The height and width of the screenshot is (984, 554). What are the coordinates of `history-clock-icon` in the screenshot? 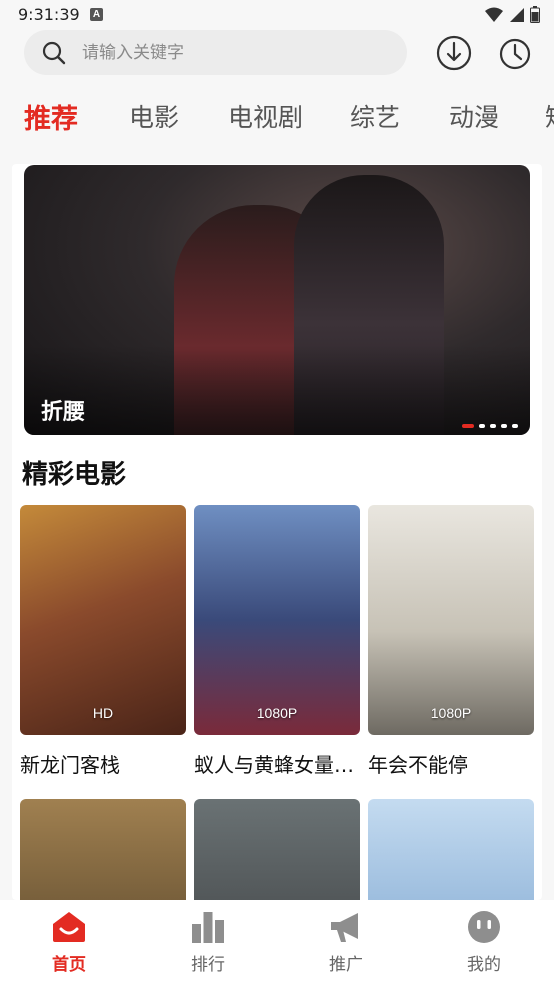 It's located at (515, 54).